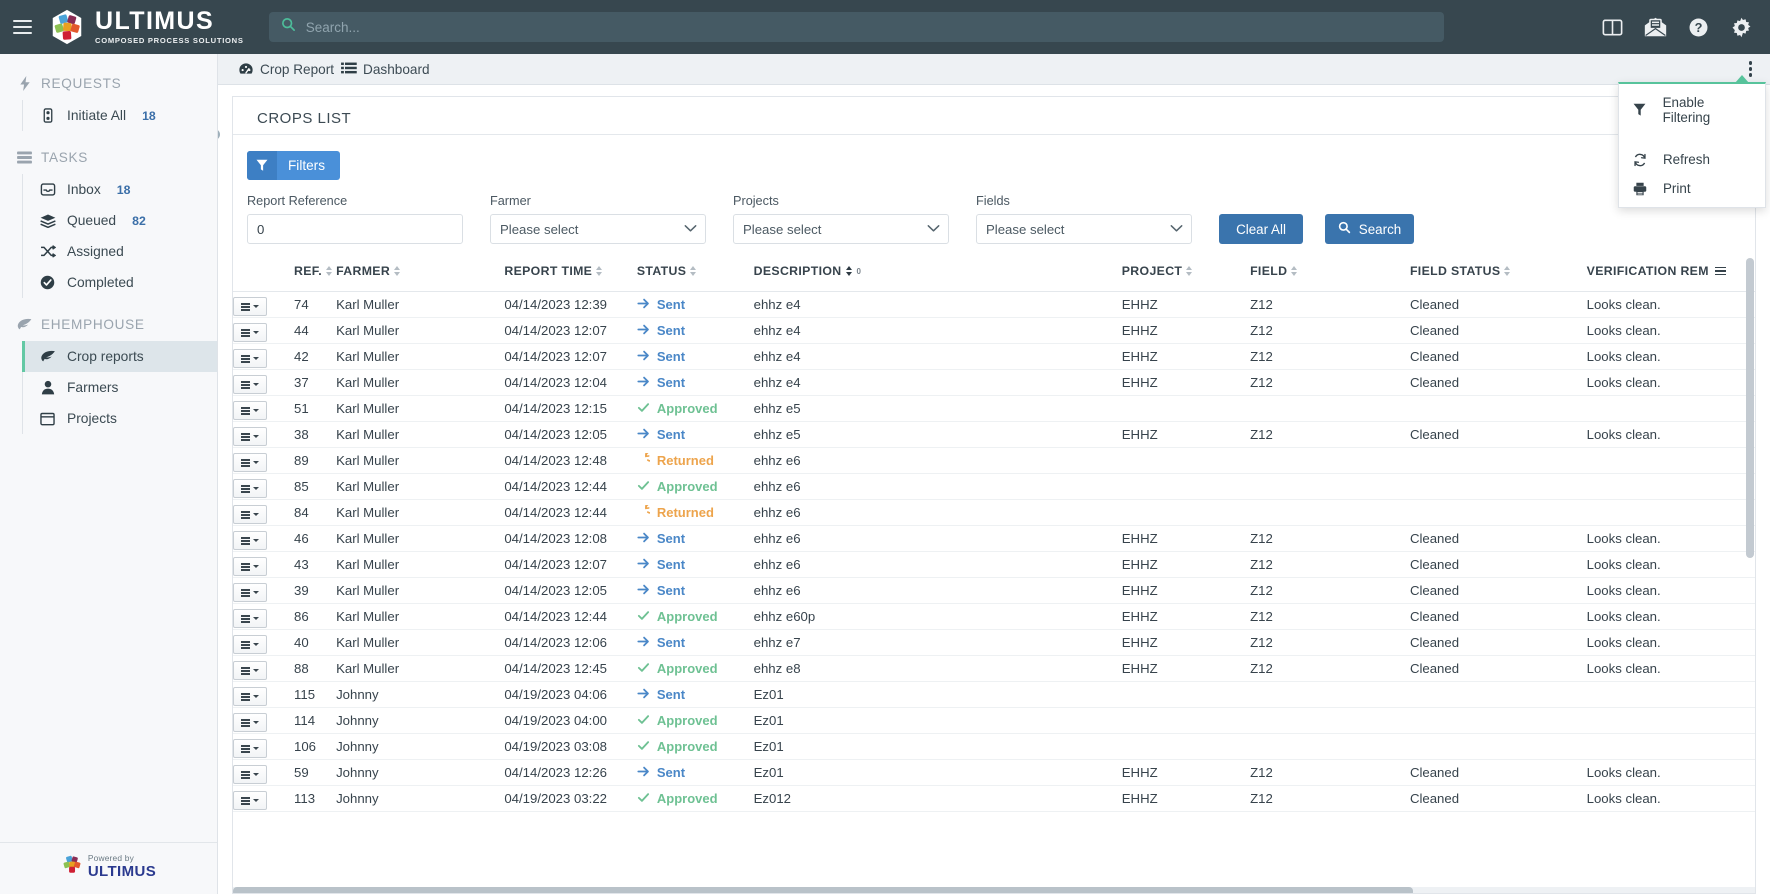 This screenshot has width=1770, height=894. I want to click on projects-select: Please select, so click(841, 229).